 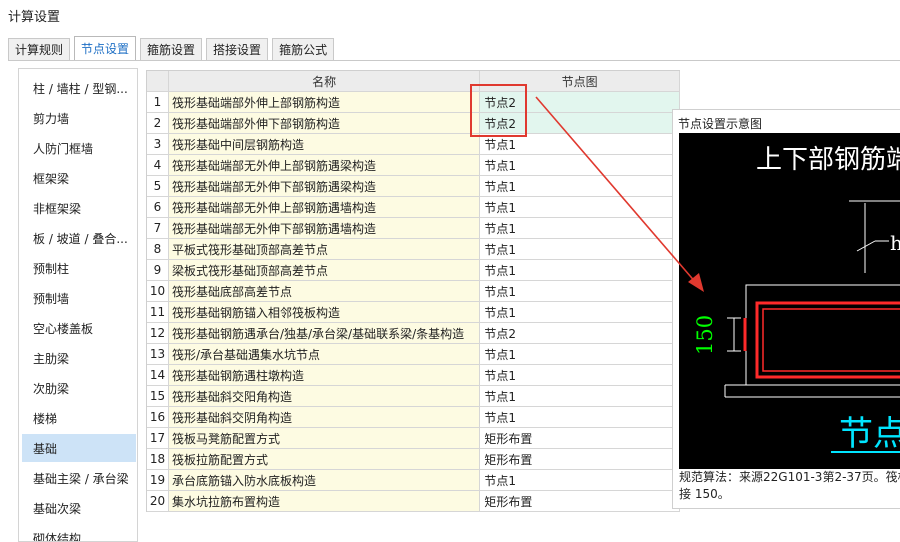 I want to click on tab-calc-rules: 计算规则, so click(x=39, y=49).